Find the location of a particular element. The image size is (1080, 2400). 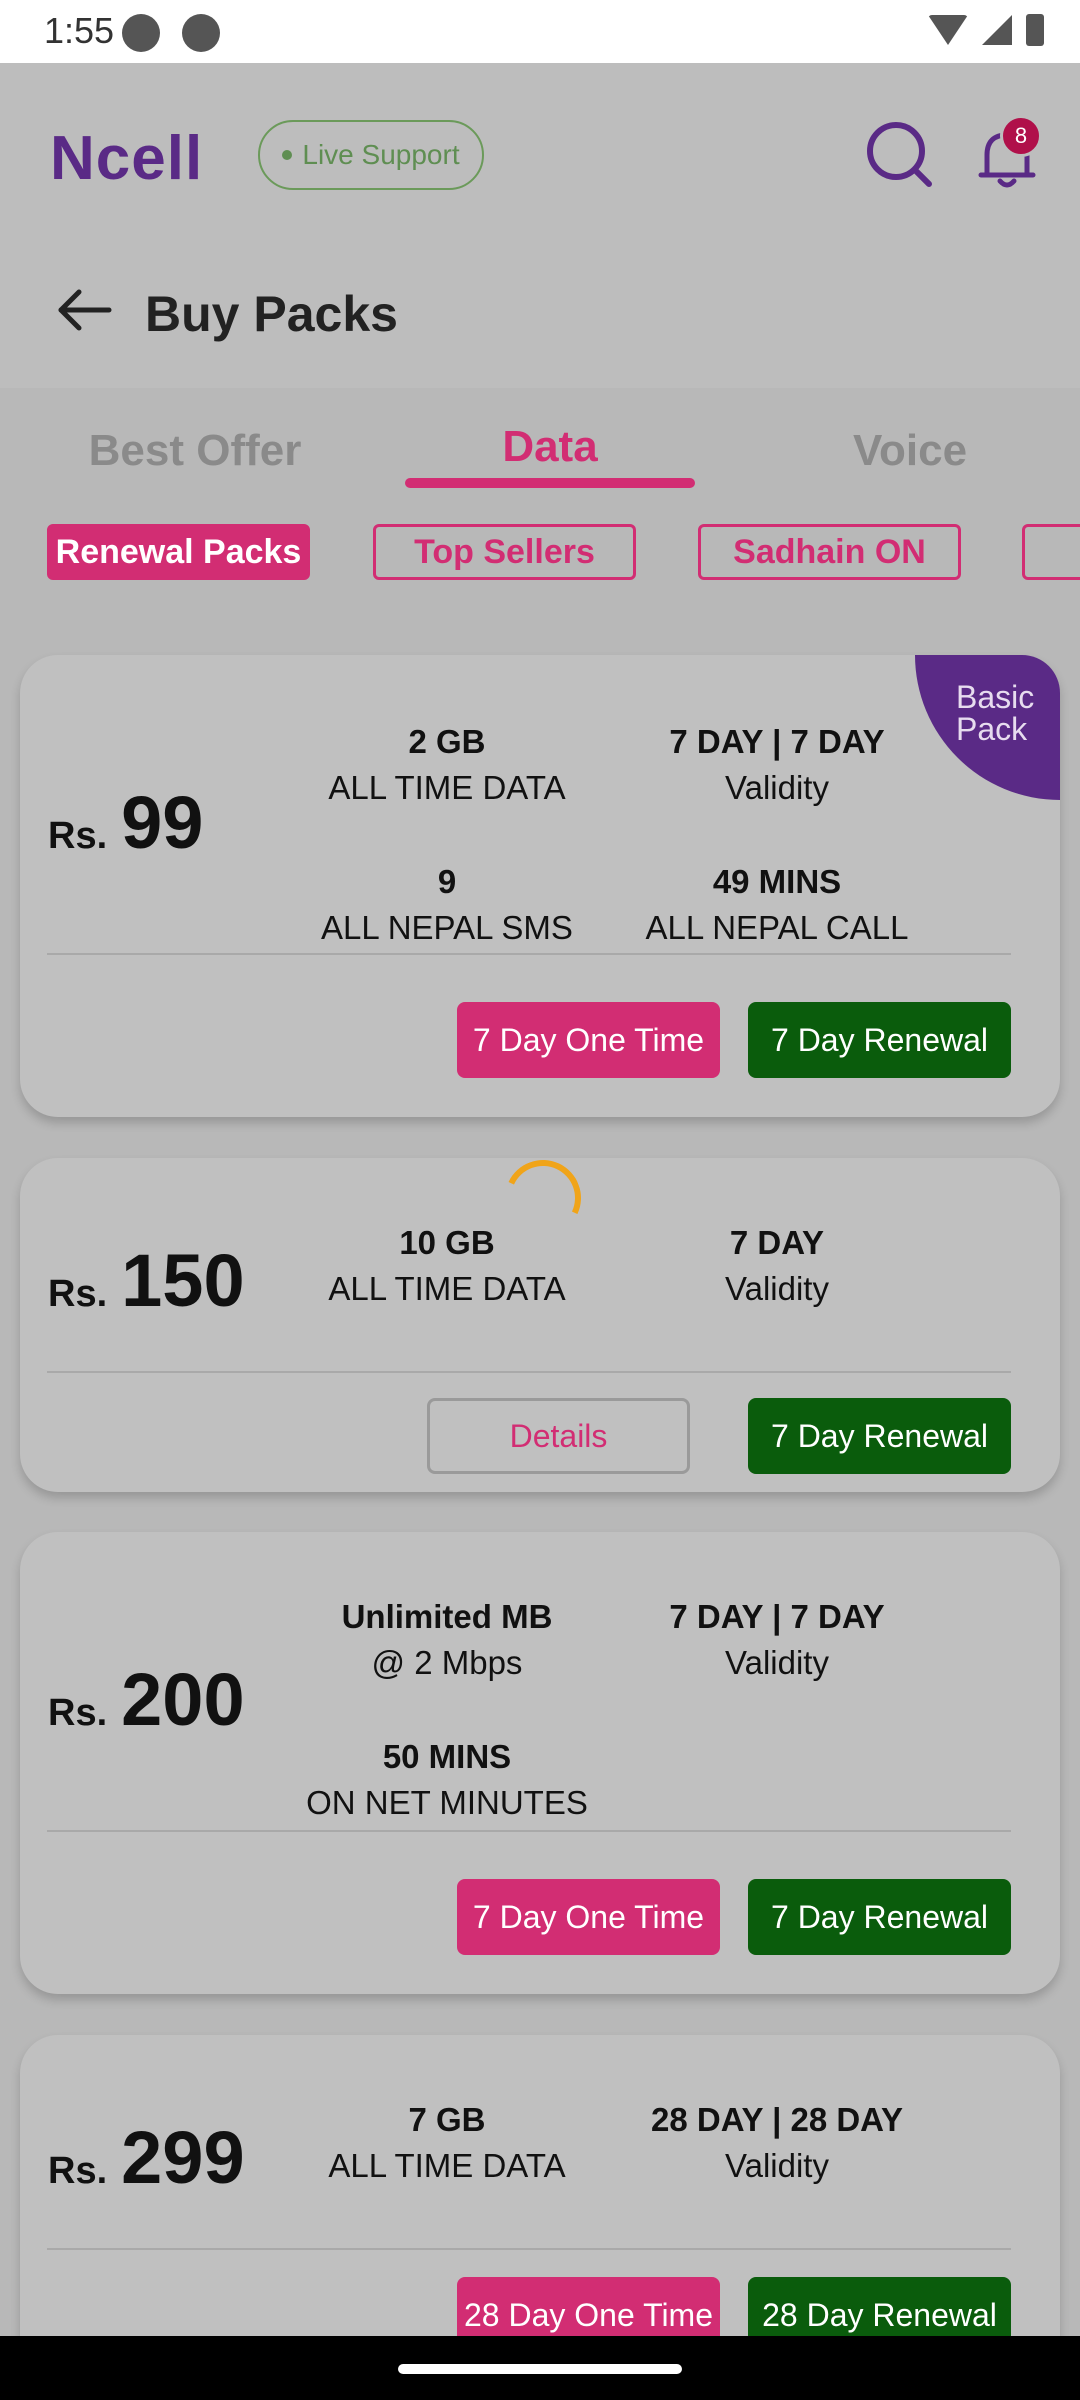

live-dot-icon is located at coordinates (287, 155).